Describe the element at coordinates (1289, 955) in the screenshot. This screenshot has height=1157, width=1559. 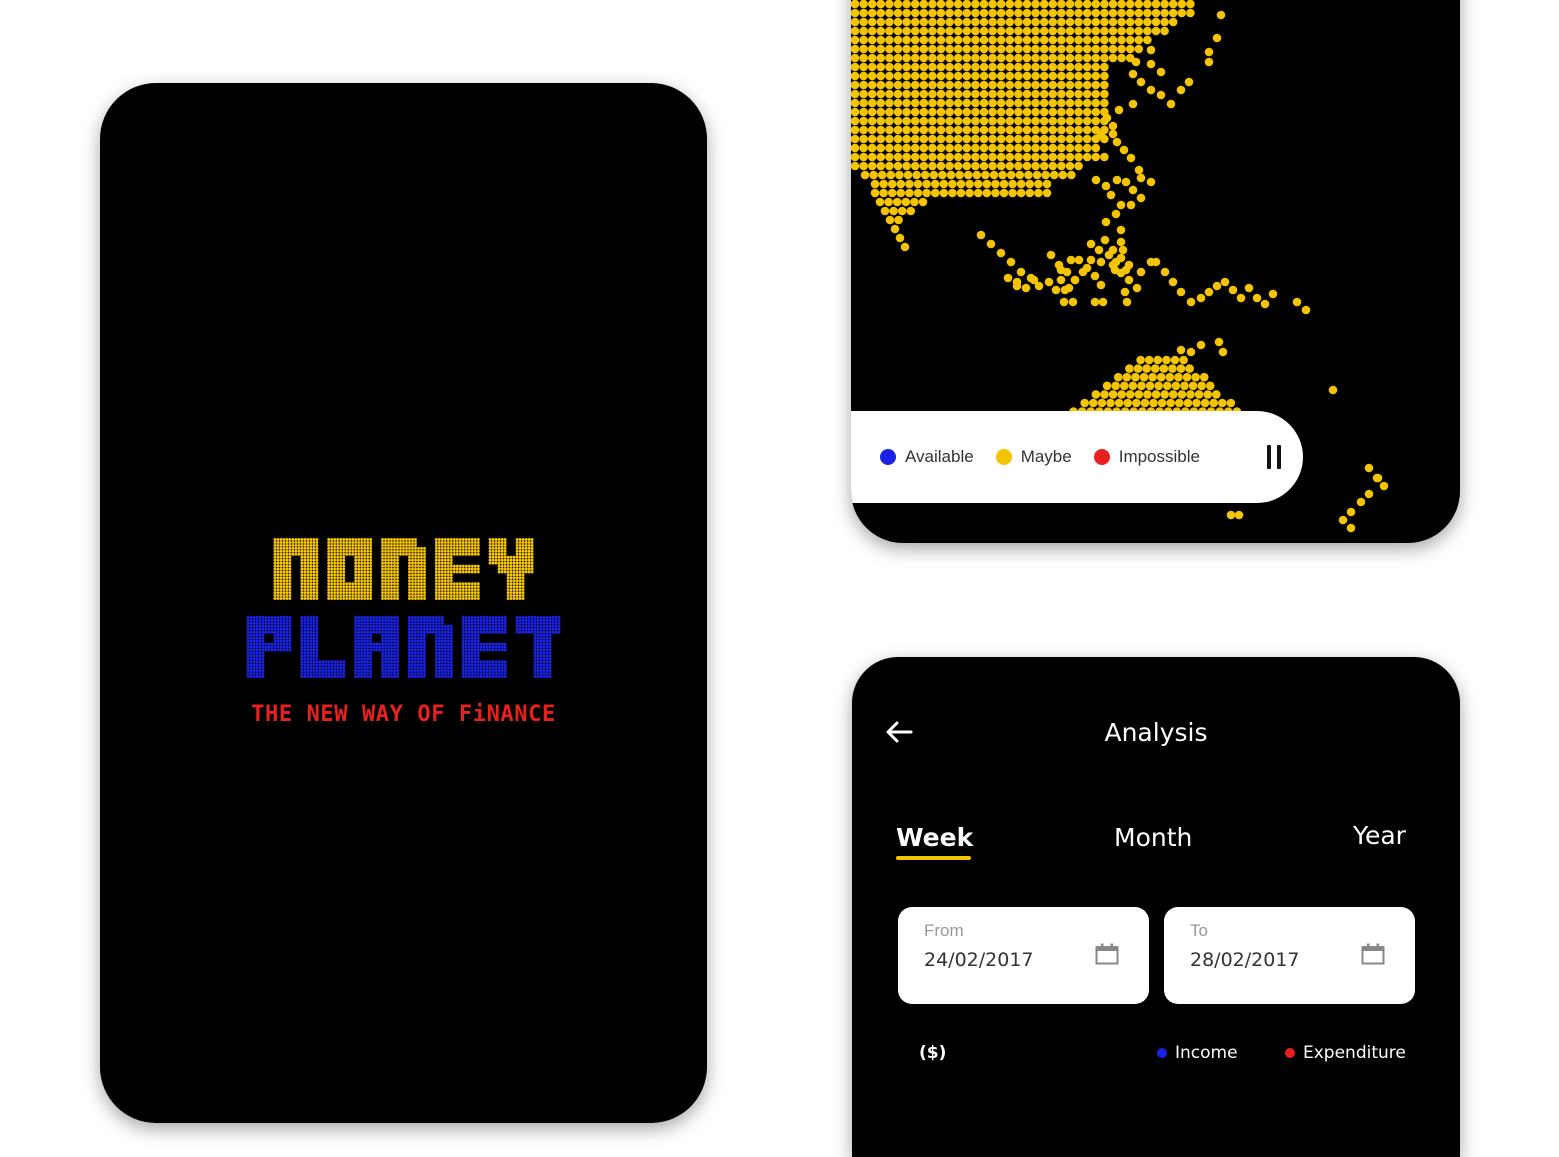
I see `to-date-field: To 28/02/2017` at that location.